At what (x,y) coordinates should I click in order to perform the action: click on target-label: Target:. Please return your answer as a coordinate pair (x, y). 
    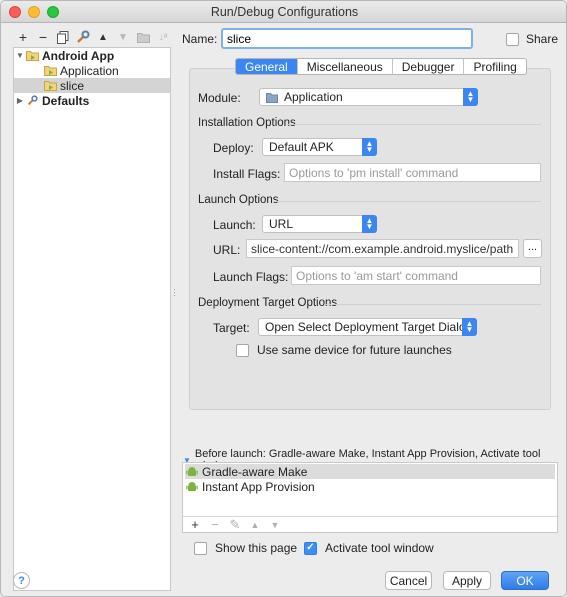
    Looking at the image, I should click on (231, 328).